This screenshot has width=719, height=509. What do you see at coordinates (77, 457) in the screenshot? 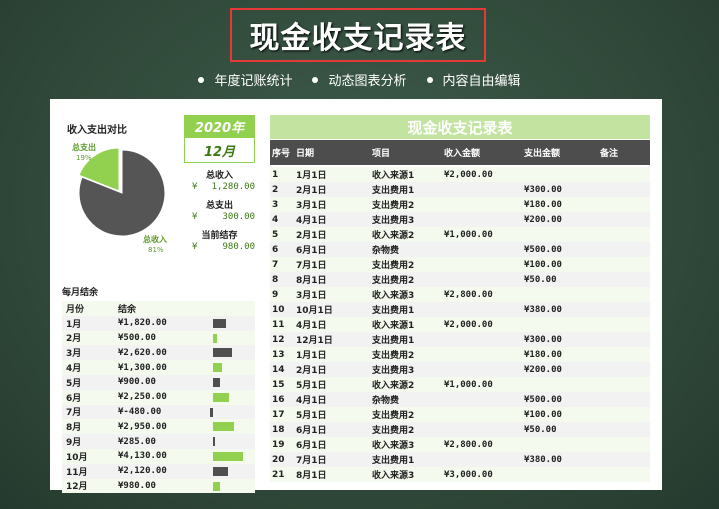
I see `month-cell: 10月` at bounding box center [77, 457].